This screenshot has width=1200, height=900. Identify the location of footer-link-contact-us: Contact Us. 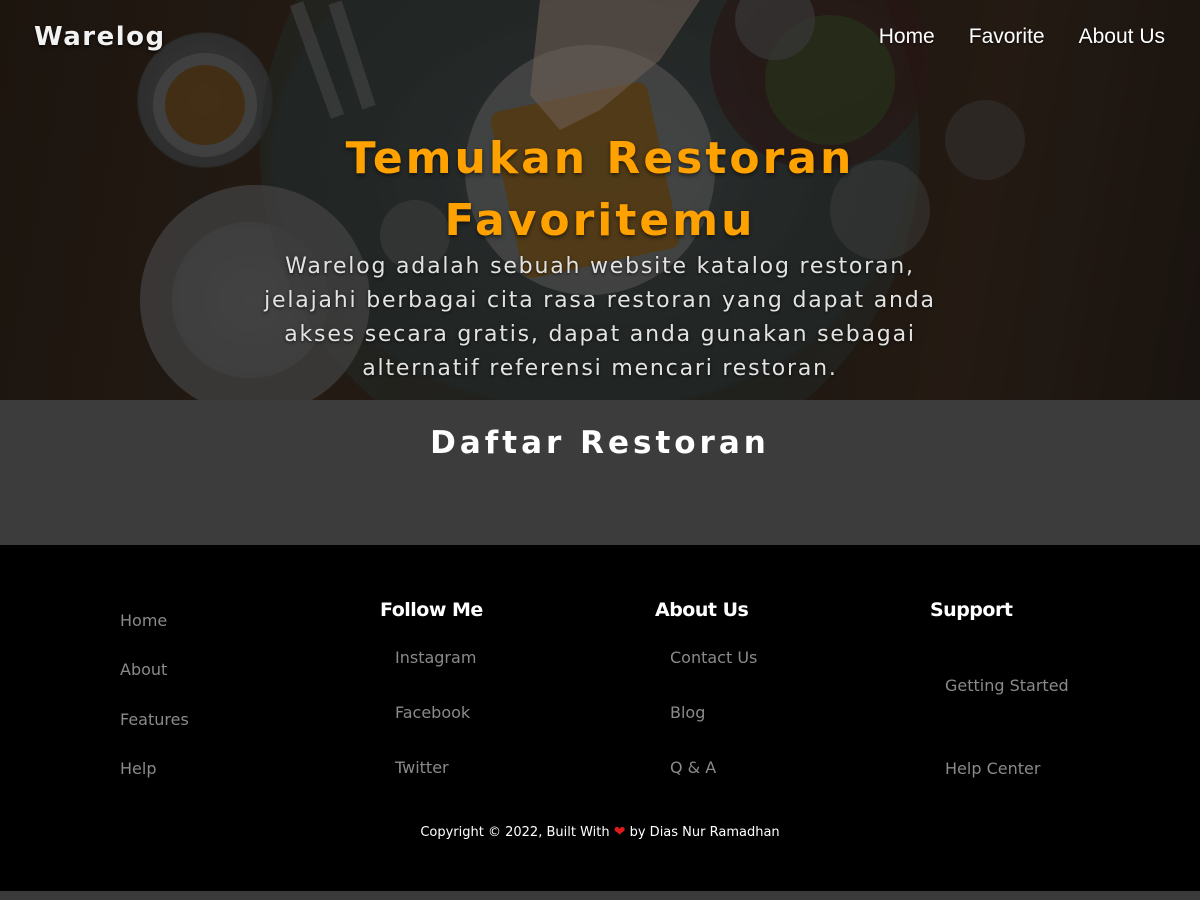
(713, 658).